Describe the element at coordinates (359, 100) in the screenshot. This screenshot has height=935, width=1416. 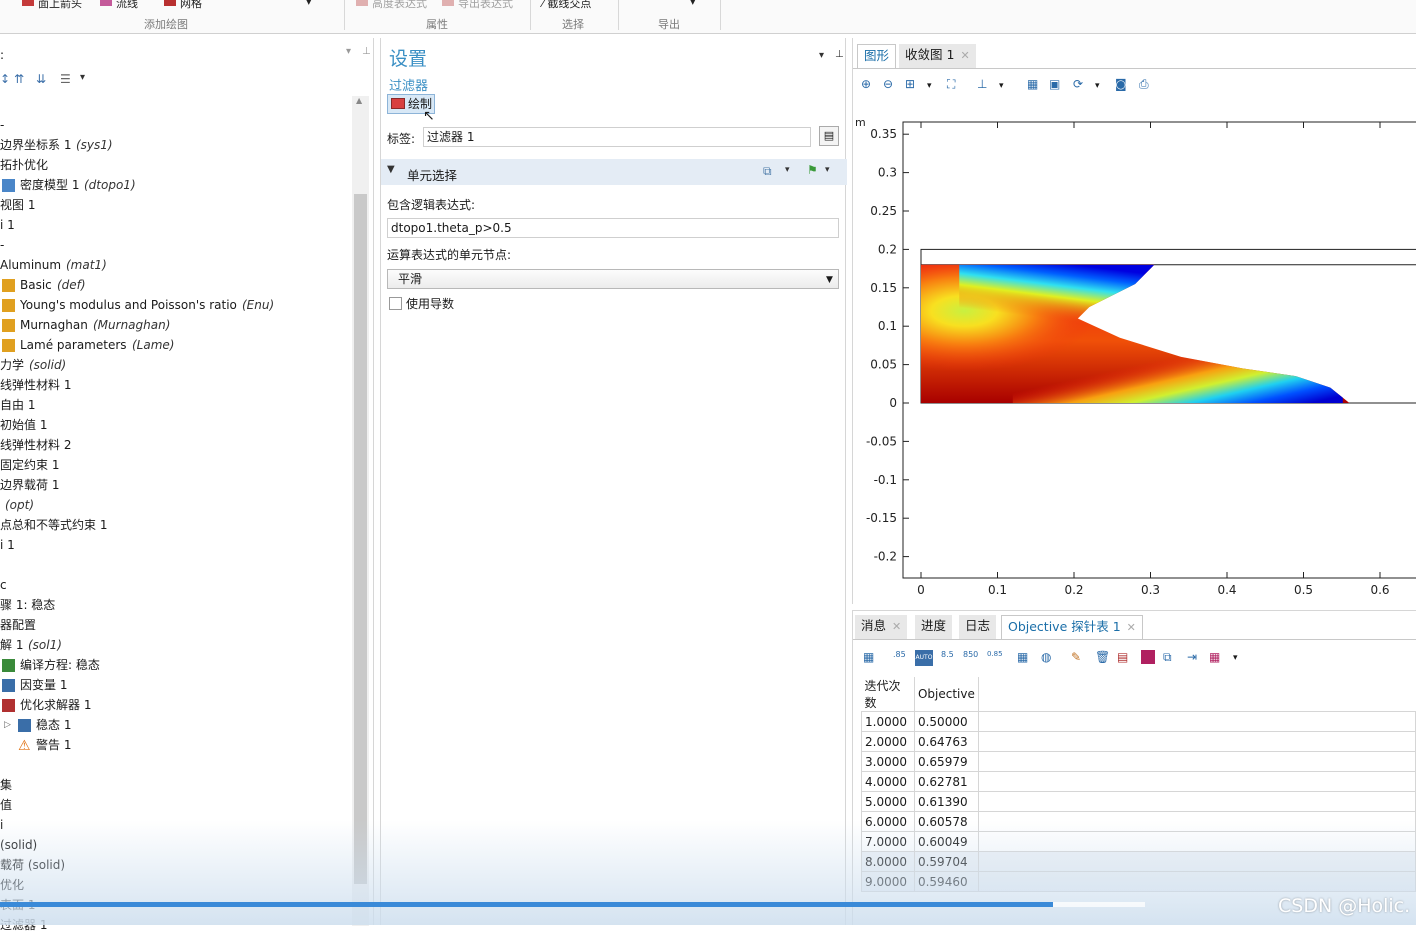
I see `scroll-up-icon: ▲` at that location.